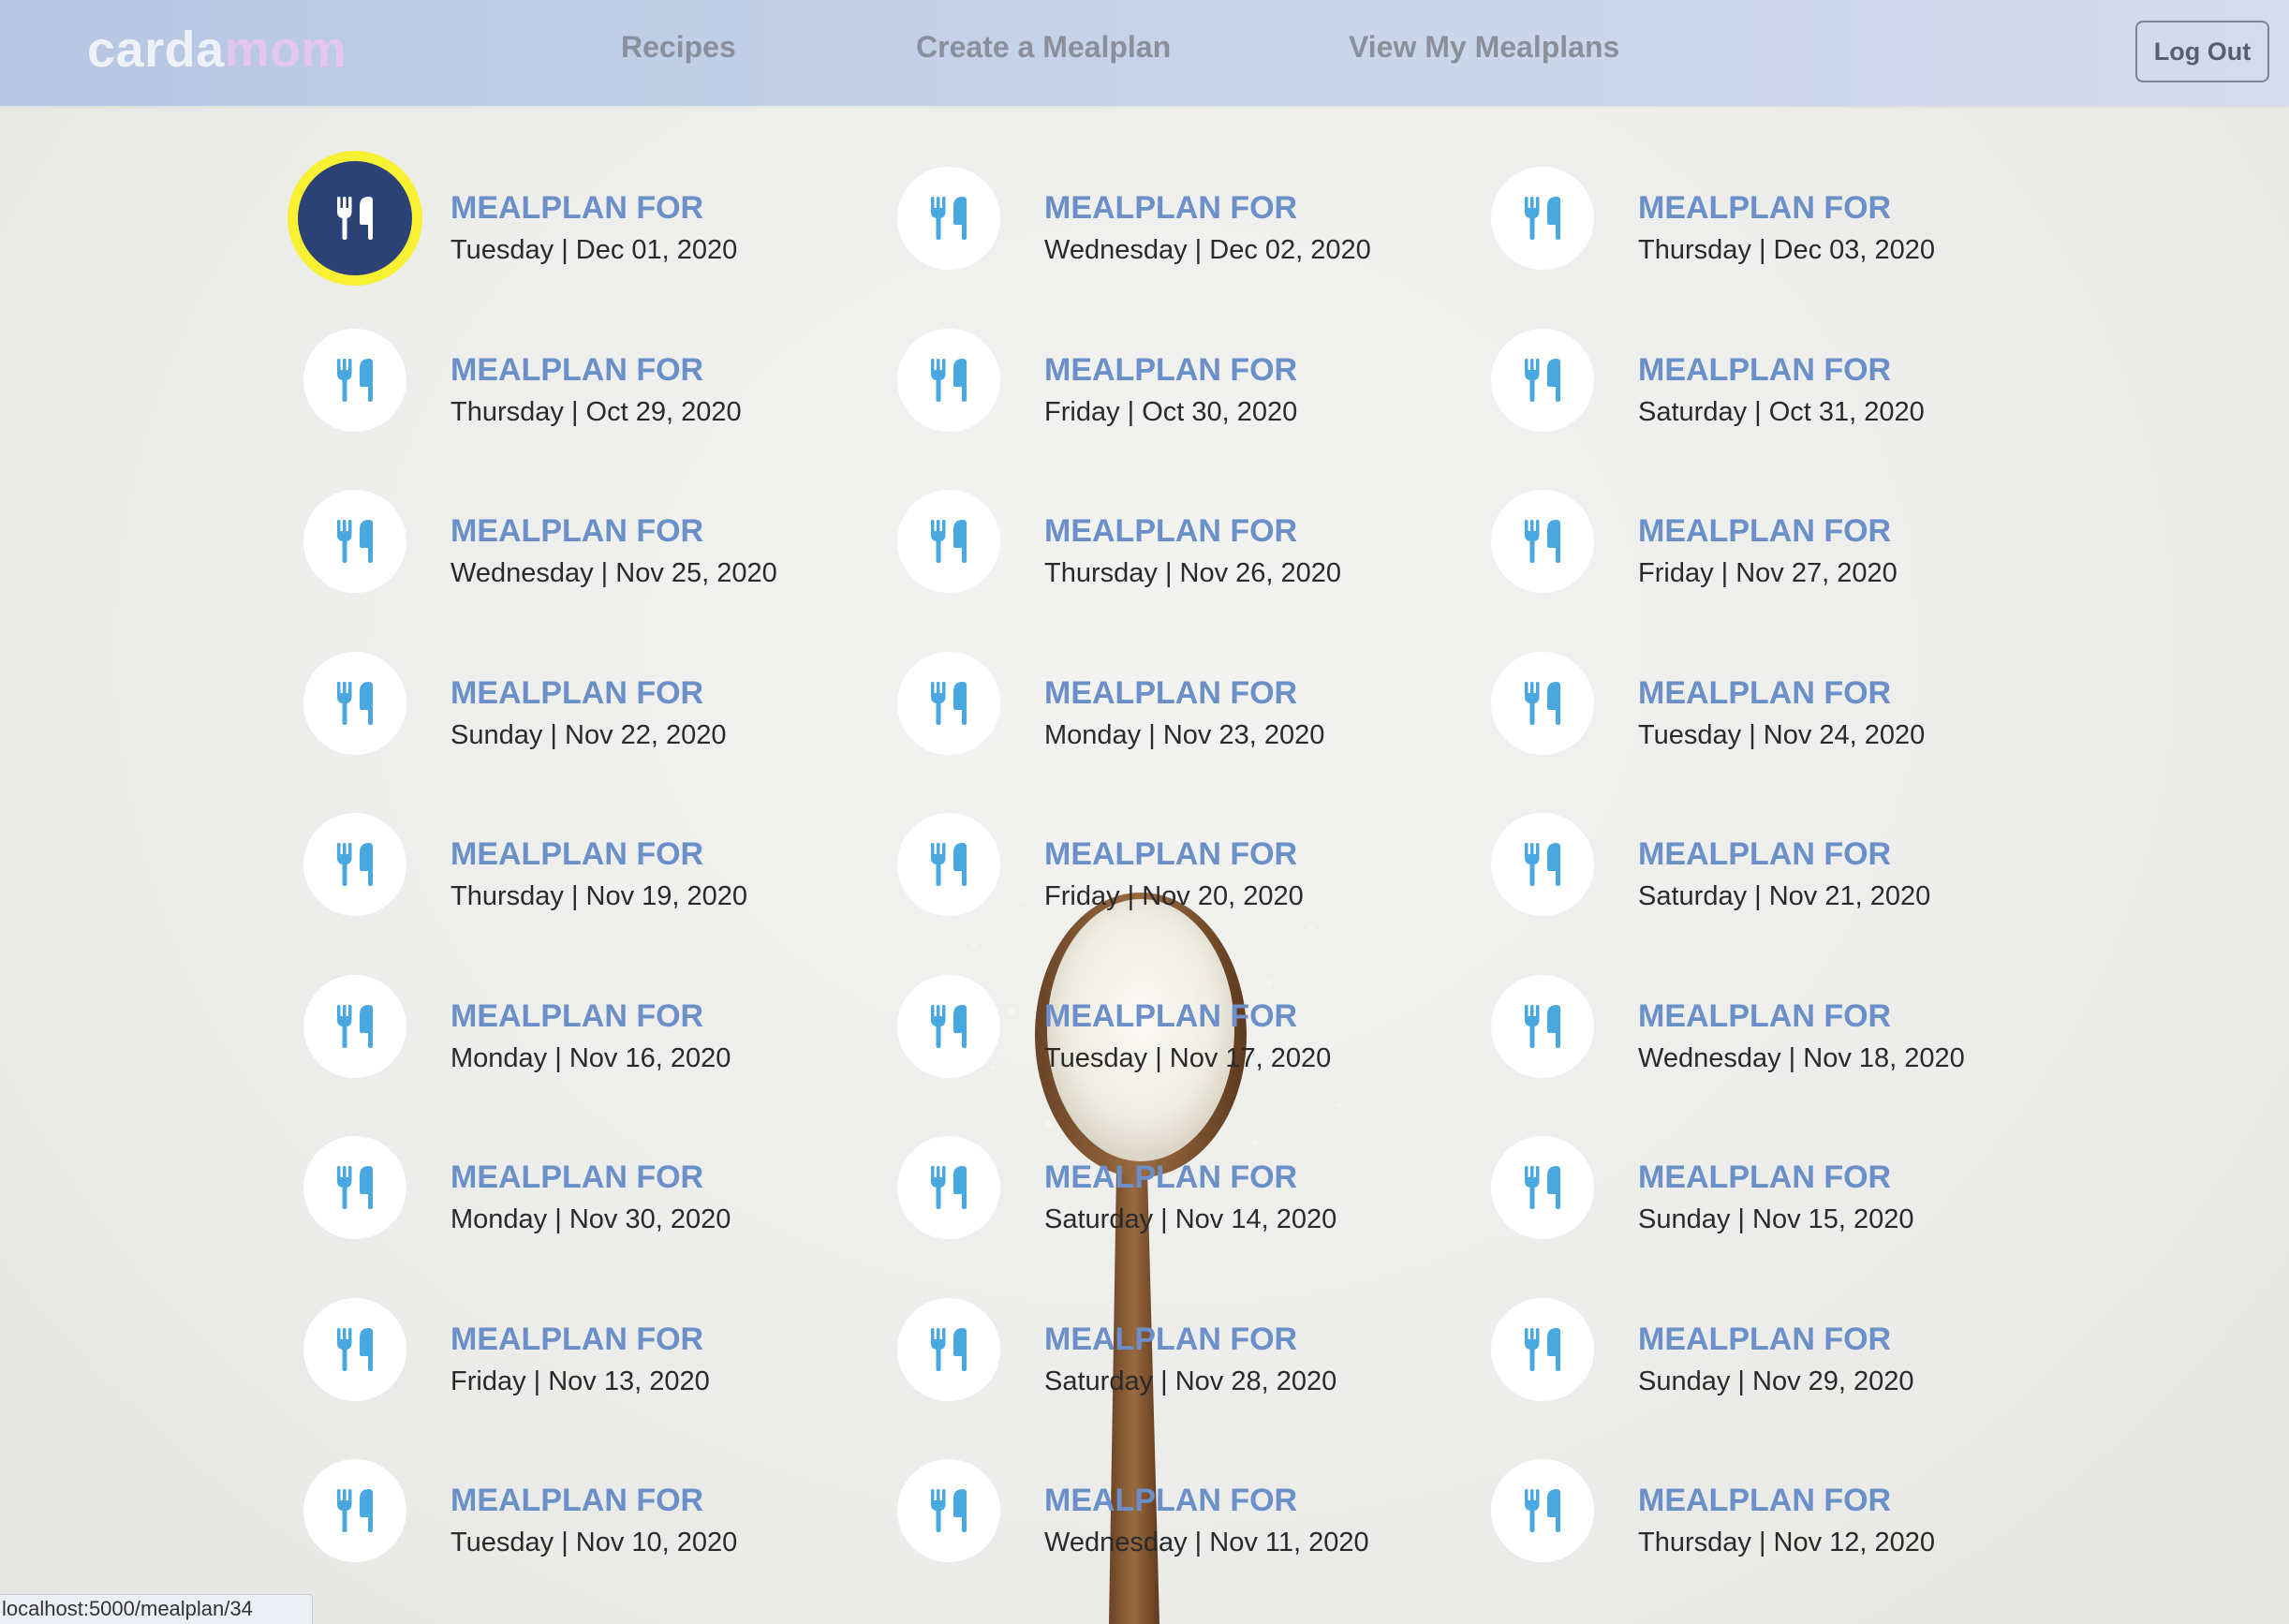  I want to click on mealplan-item: MEALPLAN FOR Thursday | Nov 12, 2020, so click(1754, 1540).